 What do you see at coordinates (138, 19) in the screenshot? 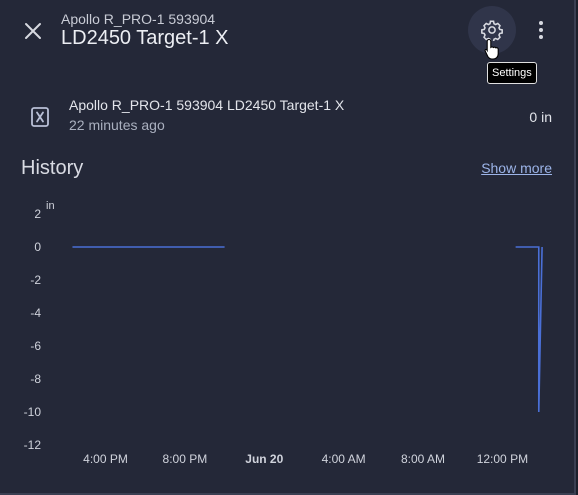
I see `dialog-subtitle: Apollo R_PRO-1 593904` at bounding box center [138, 19].